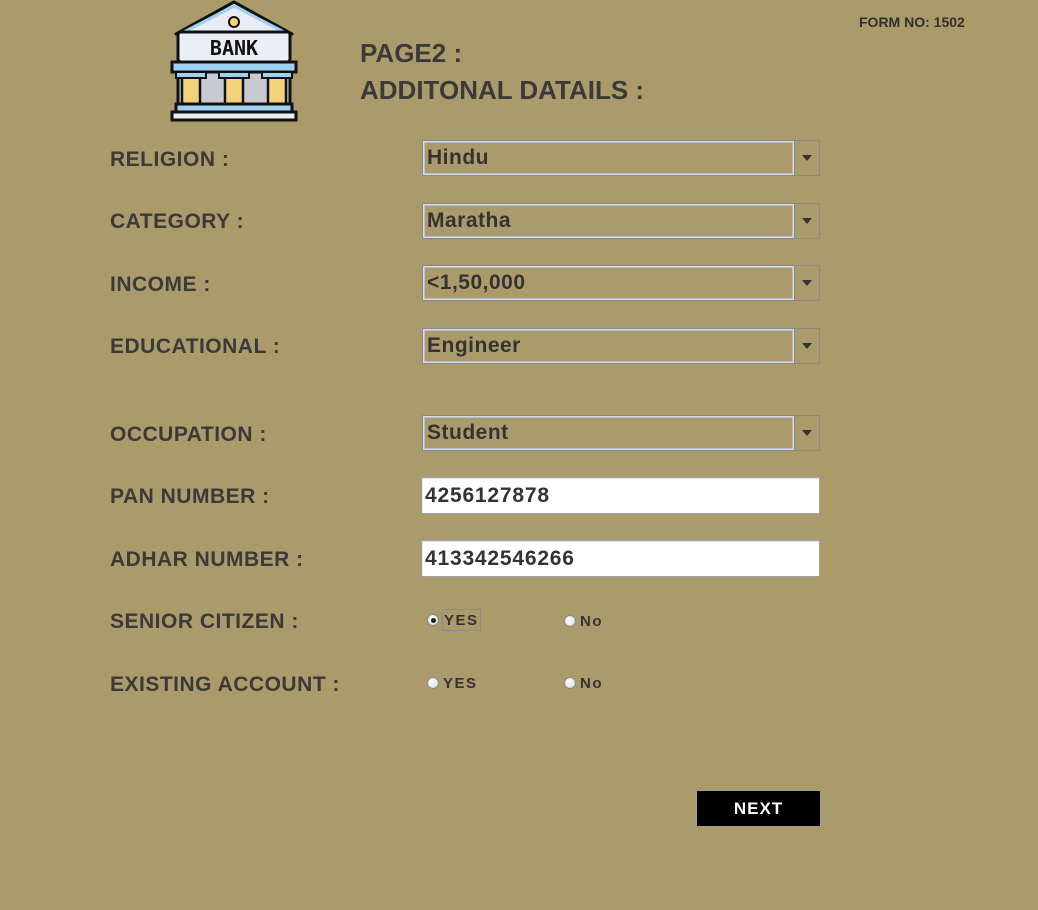 The width and height of the screenshot is (1038, 910). I want to click on existing-account-yes-label: YES, so click(460, 683).